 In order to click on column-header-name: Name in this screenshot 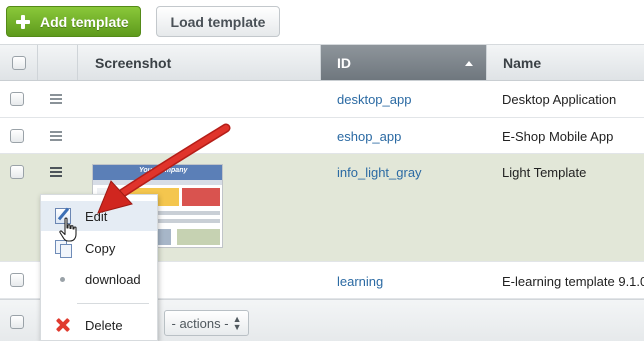, I will do `click(565, 62)`.